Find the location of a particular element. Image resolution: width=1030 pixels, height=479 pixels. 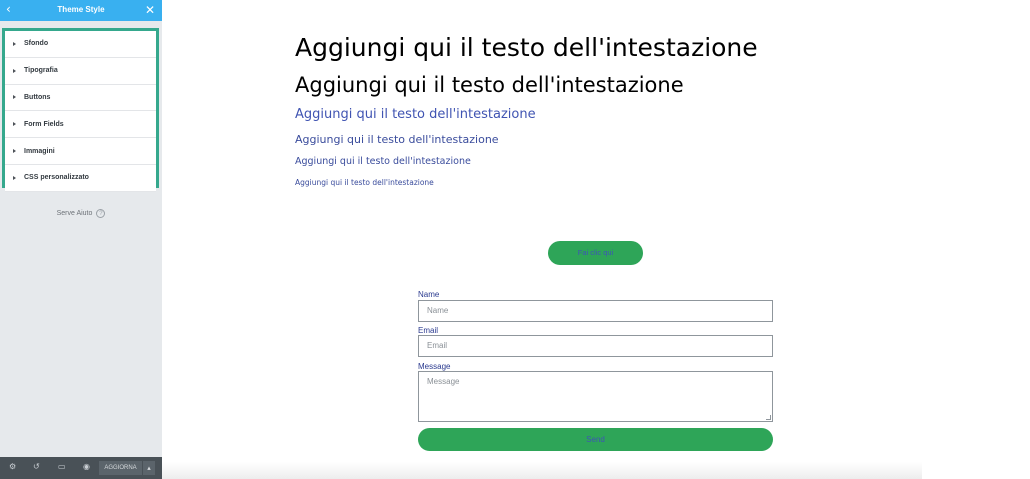

cta-button: Fai clic qui is located at coordinates (595, 253).